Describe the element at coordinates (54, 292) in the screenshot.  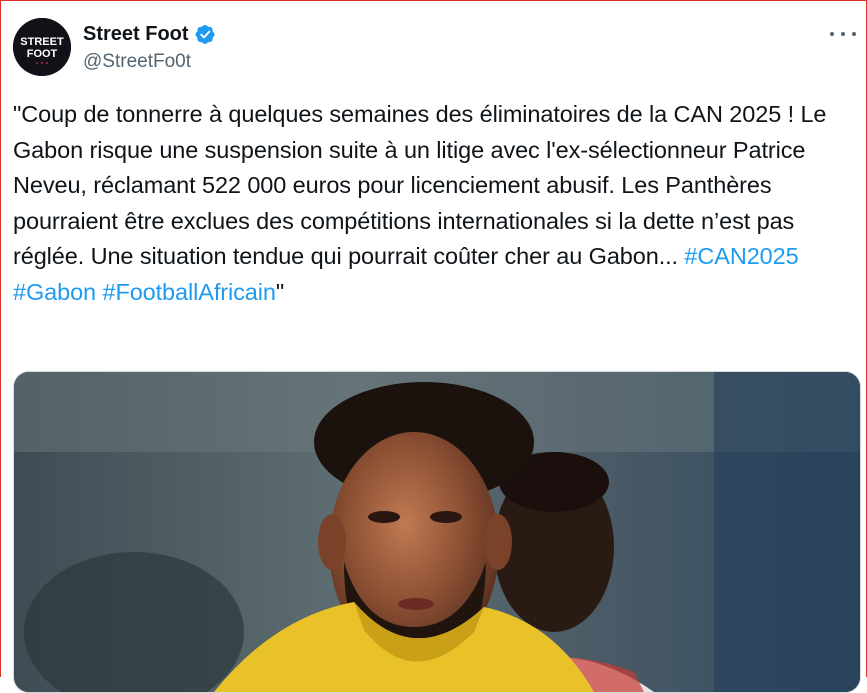
I see `hashtag-link: #Gabon` at that location.